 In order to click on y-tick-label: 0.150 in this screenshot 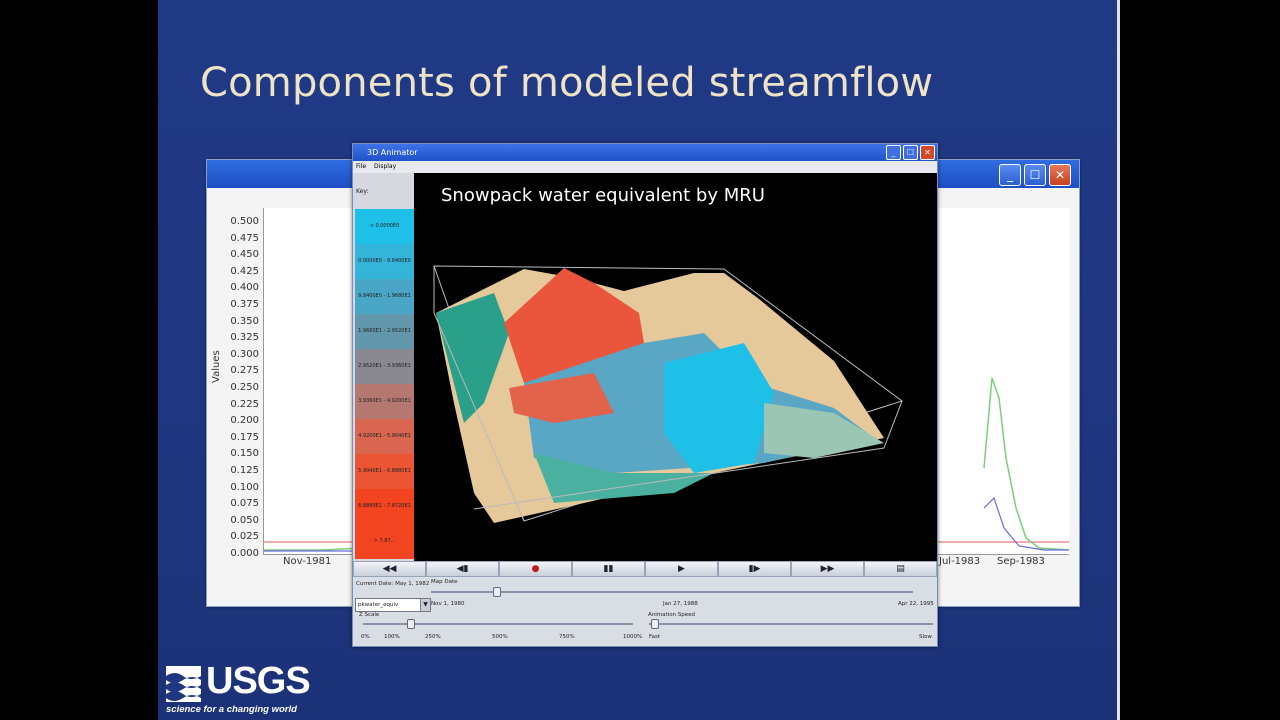, I will do `click(244, 454)`.